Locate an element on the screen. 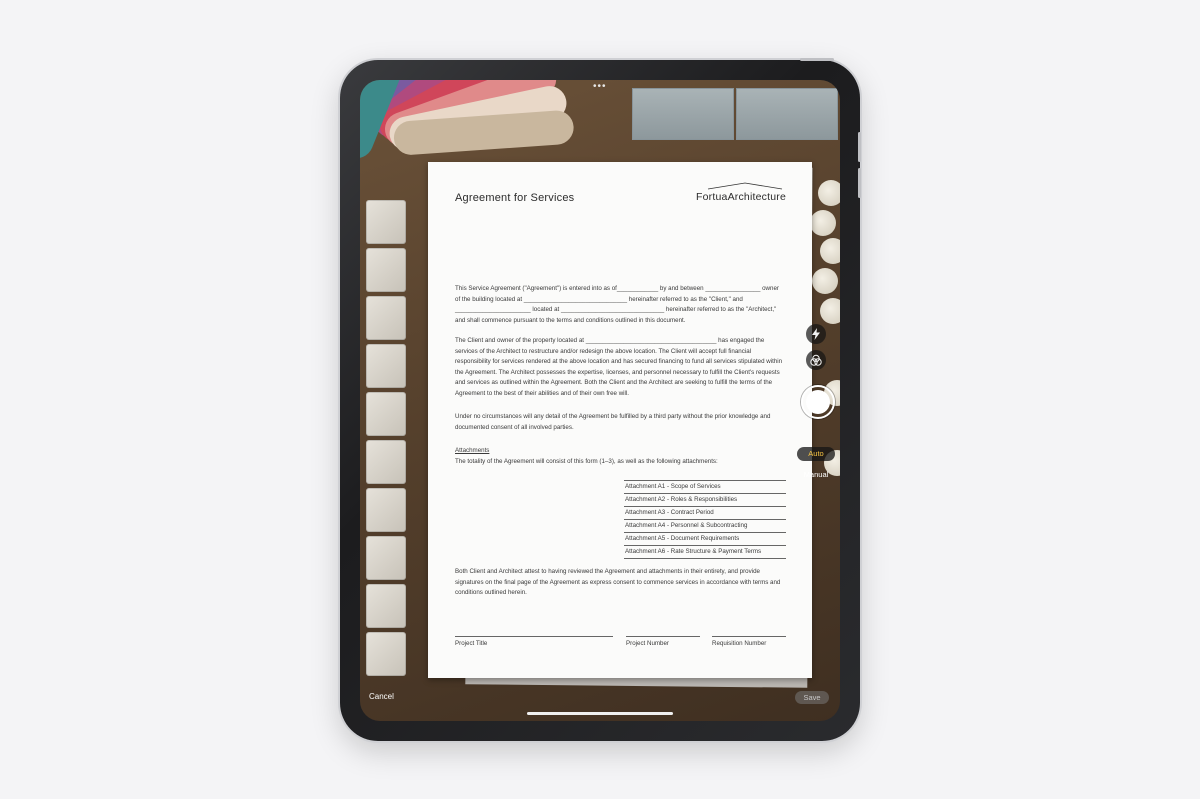  shutter-inner is located at coordinates (818, 402).